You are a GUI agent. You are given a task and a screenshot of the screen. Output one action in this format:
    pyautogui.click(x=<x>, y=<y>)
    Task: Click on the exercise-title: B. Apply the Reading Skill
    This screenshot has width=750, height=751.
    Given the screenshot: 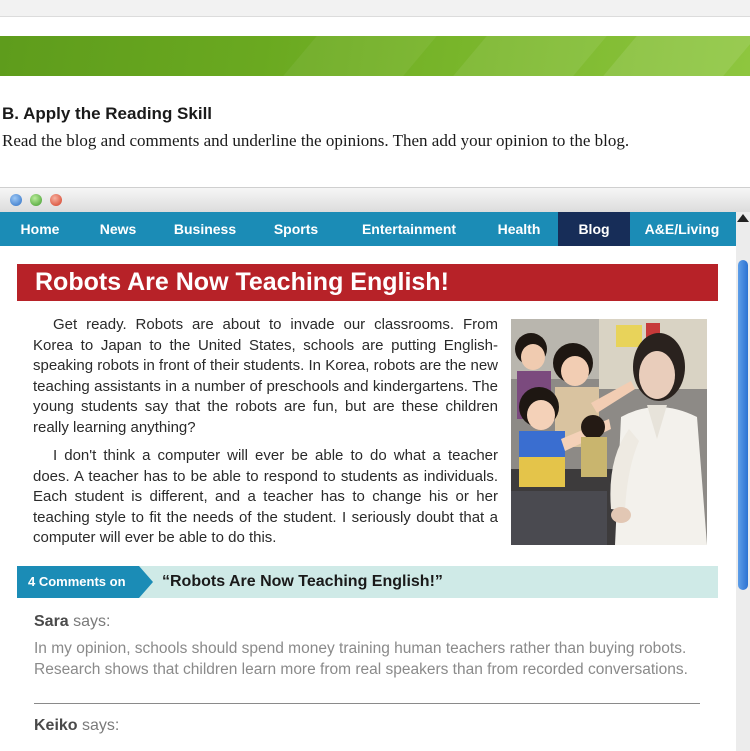 What is the action you would take?
    pyautogui.click(x=107, y=113)
    